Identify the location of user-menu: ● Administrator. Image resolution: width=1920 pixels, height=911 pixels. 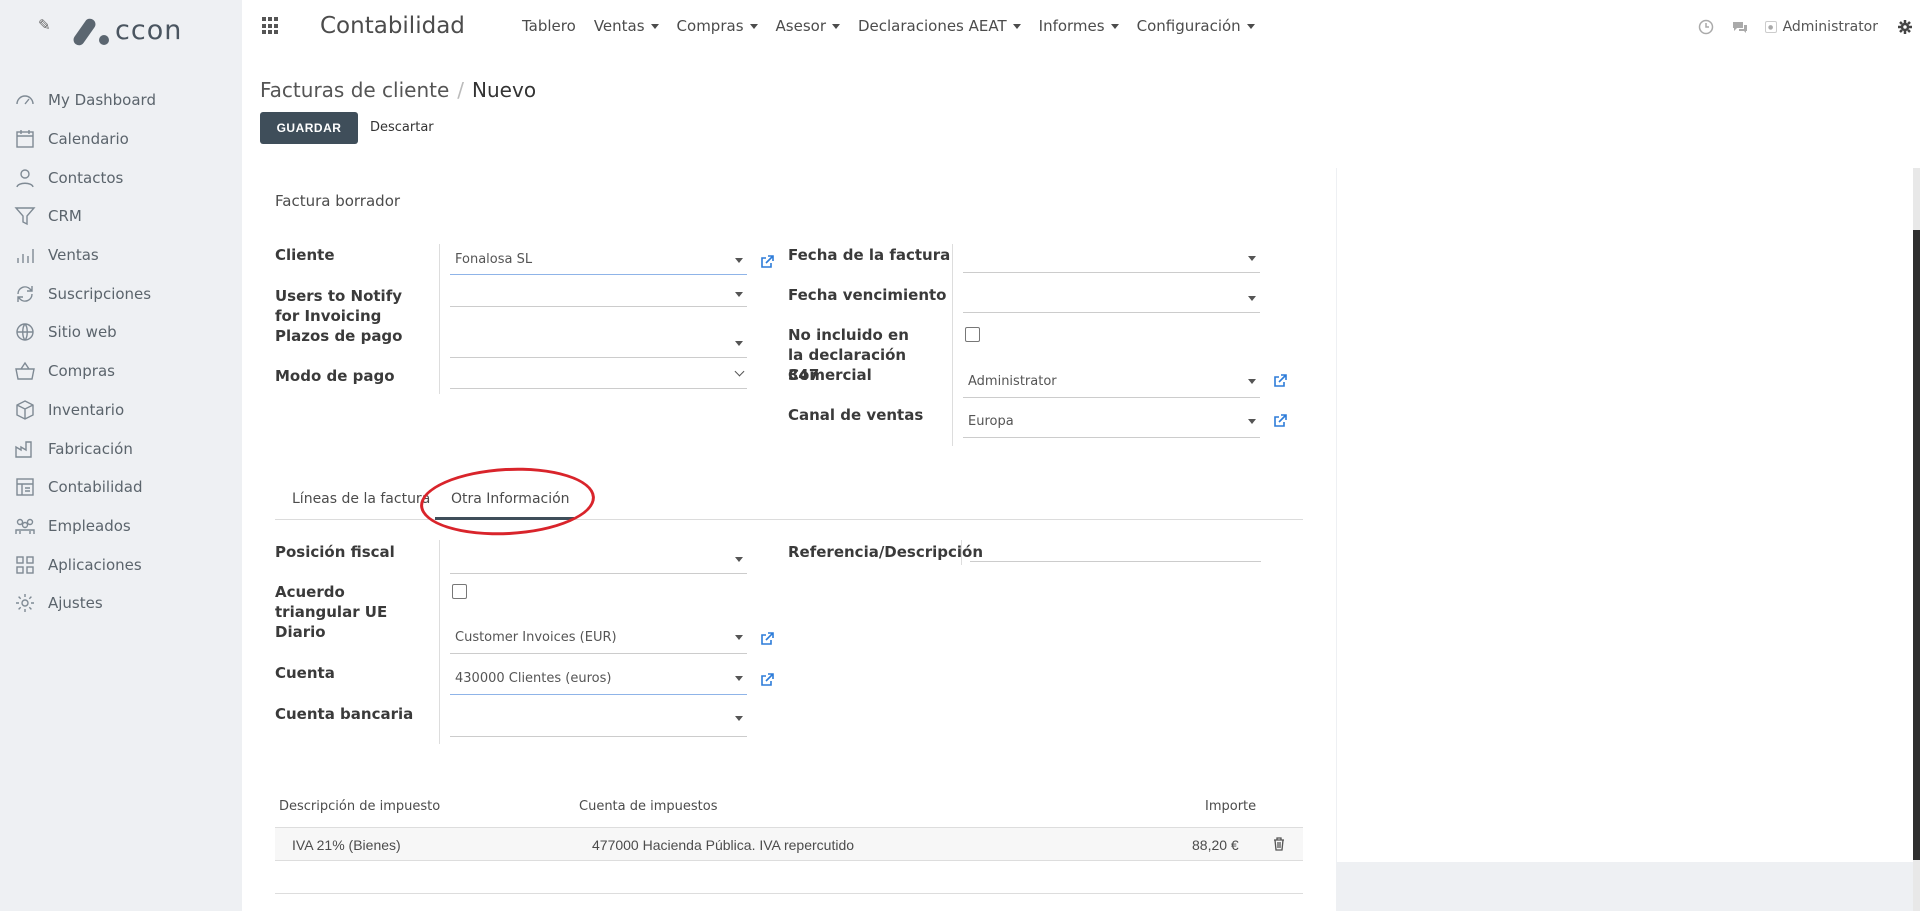
(1821, 27).